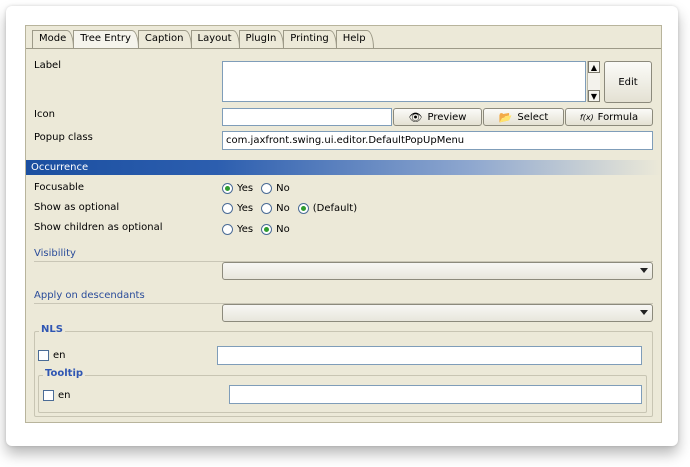 This screenshot has height=467, width=690. What do you see at coordinates (505, 117) in the screenshot?
I see `folder-icon: 📂` at bounding box center [505, 117].